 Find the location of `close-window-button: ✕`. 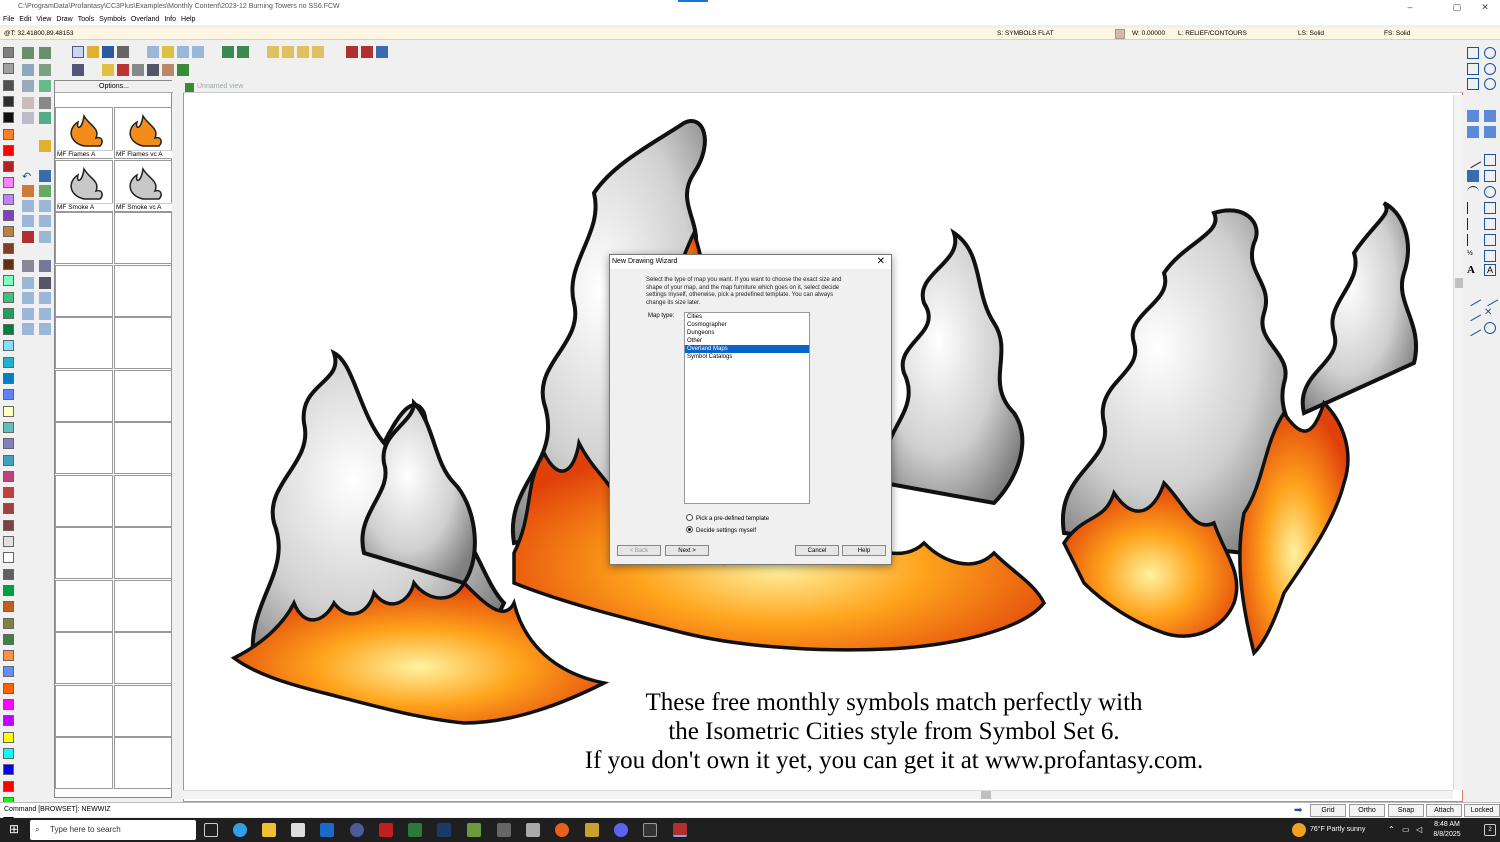

close-window-button: ✕ is located at coordinates (1485, 7).